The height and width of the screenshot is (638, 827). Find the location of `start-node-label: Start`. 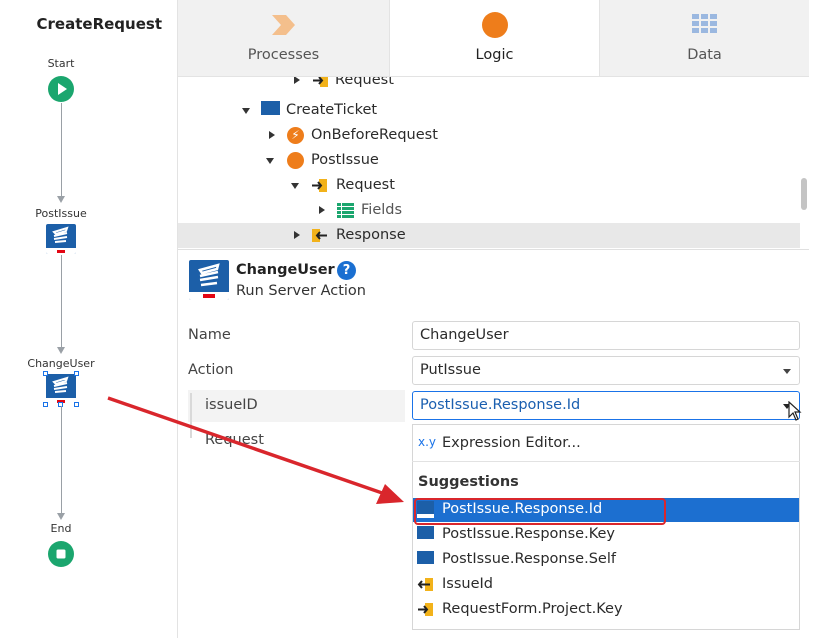

start-node-label: Start is located at coordinates (61, 63).